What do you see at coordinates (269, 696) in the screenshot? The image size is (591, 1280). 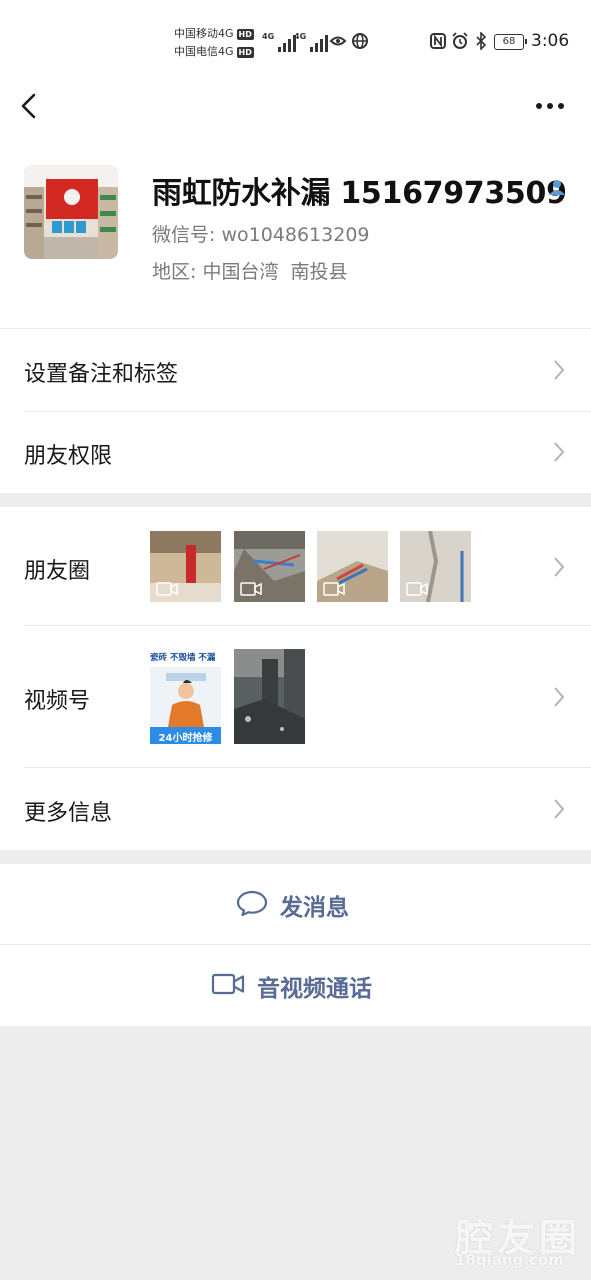 I see `channels-thumbnail` at bounding box center [269, 696].